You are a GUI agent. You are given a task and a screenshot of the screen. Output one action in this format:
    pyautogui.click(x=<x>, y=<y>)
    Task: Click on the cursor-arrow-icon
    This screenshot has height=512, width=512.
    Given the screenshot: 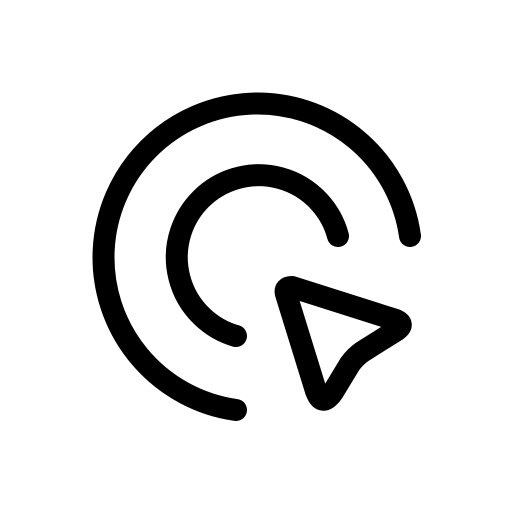 What is the action you would take?
    pyautogui.click(x=343, y=343)
    